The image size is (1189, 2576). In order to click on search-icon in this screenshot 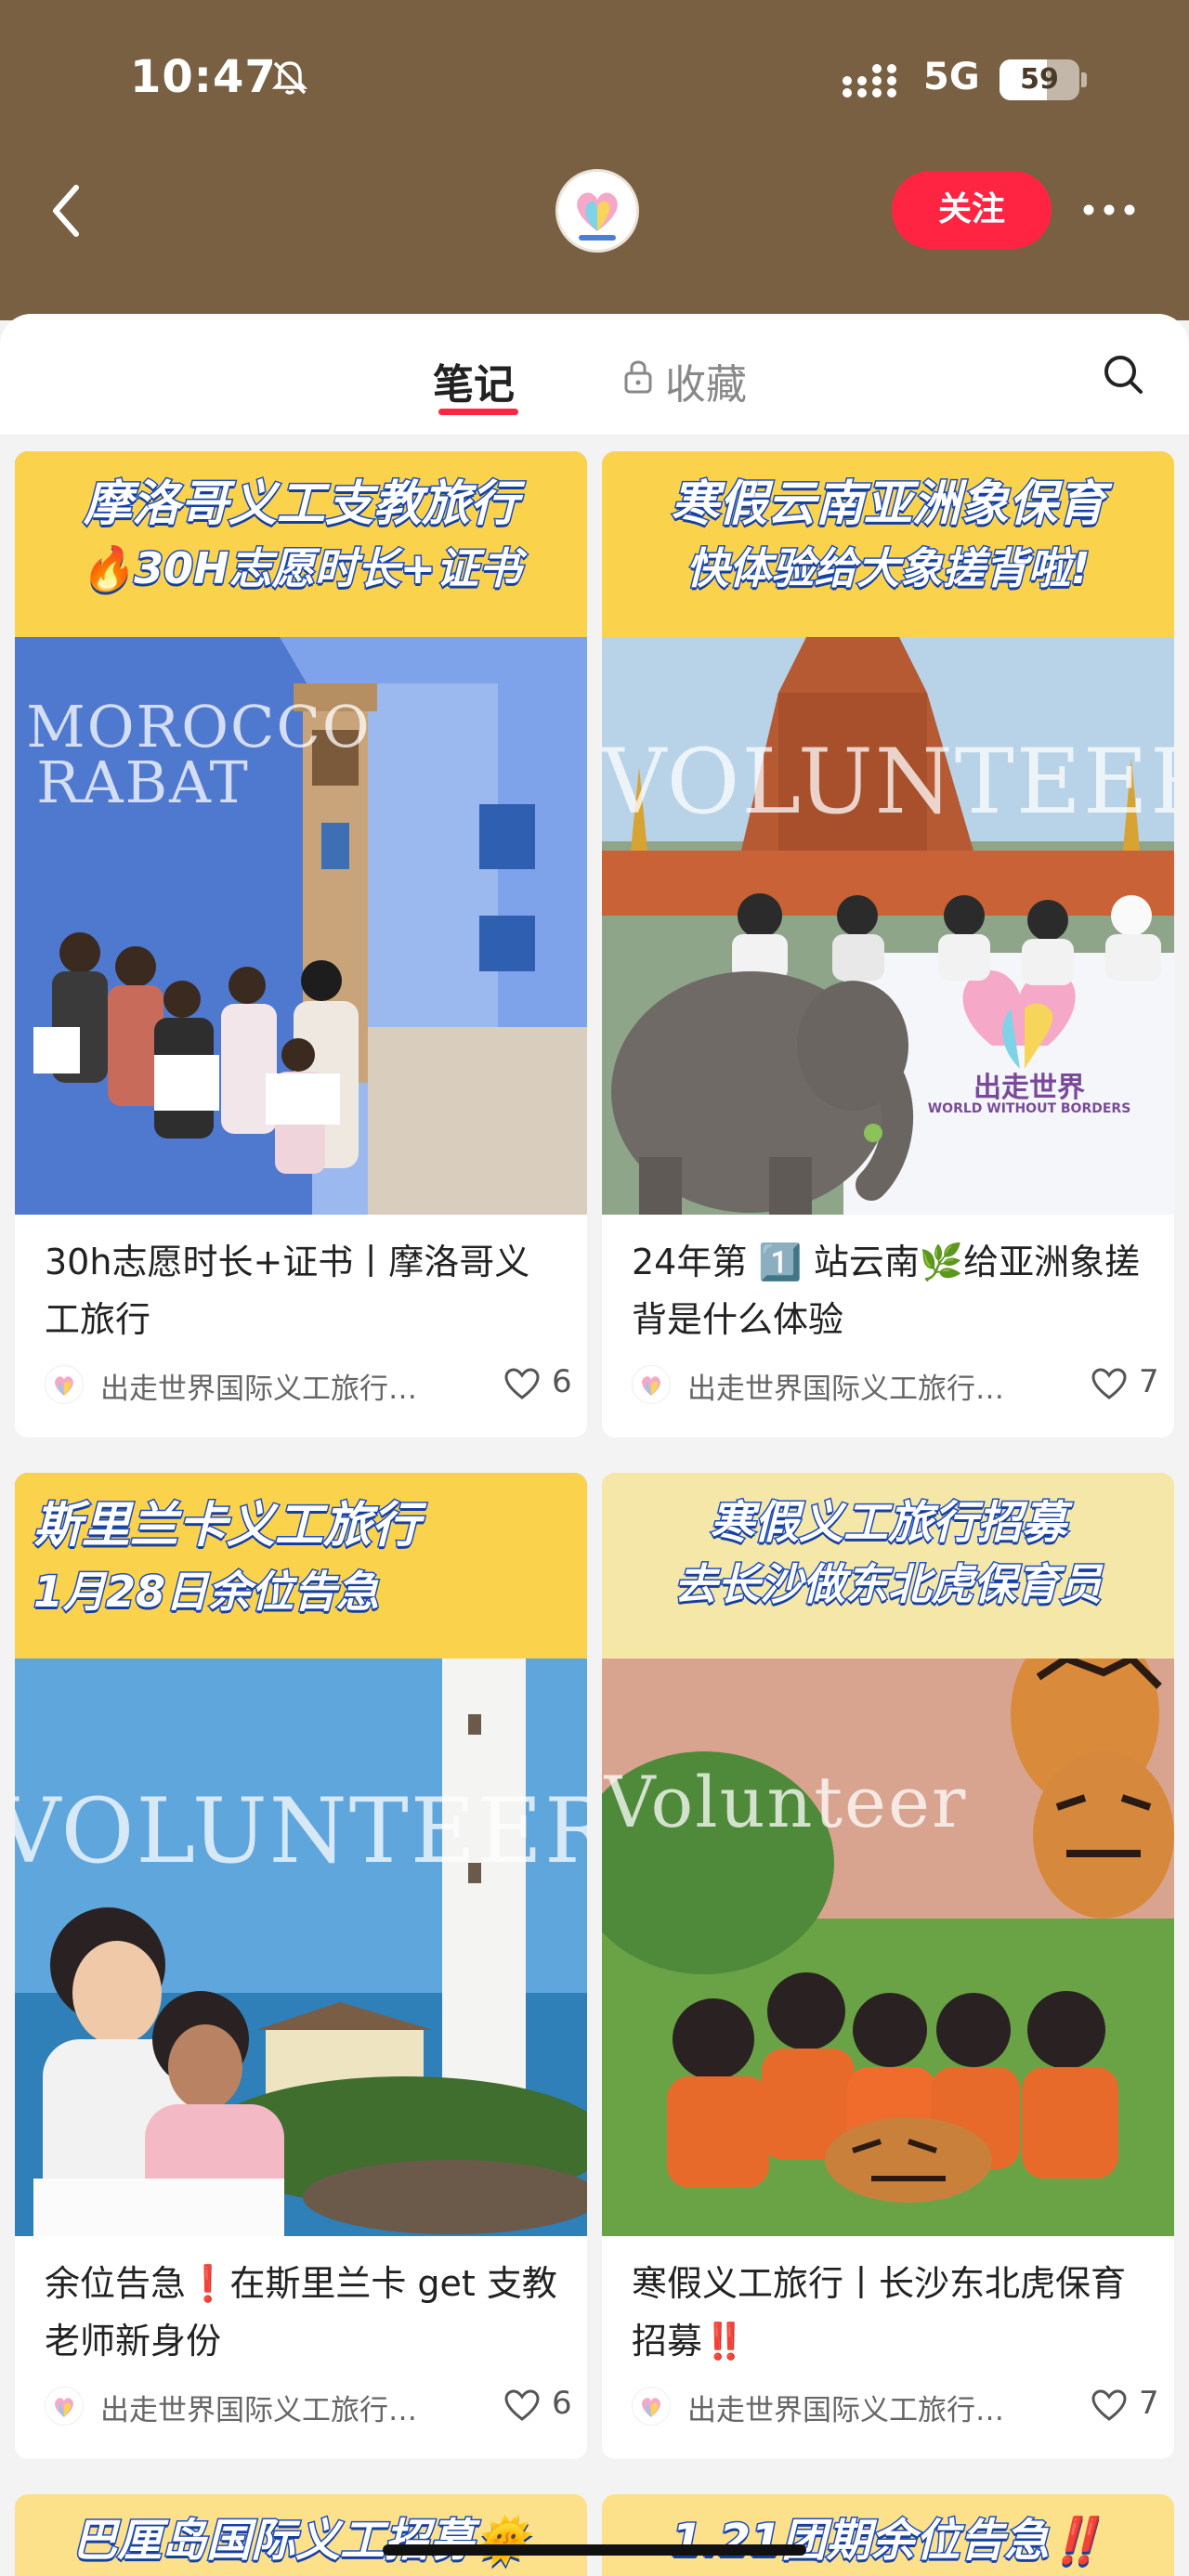, I will do `click(1123, 374)`.